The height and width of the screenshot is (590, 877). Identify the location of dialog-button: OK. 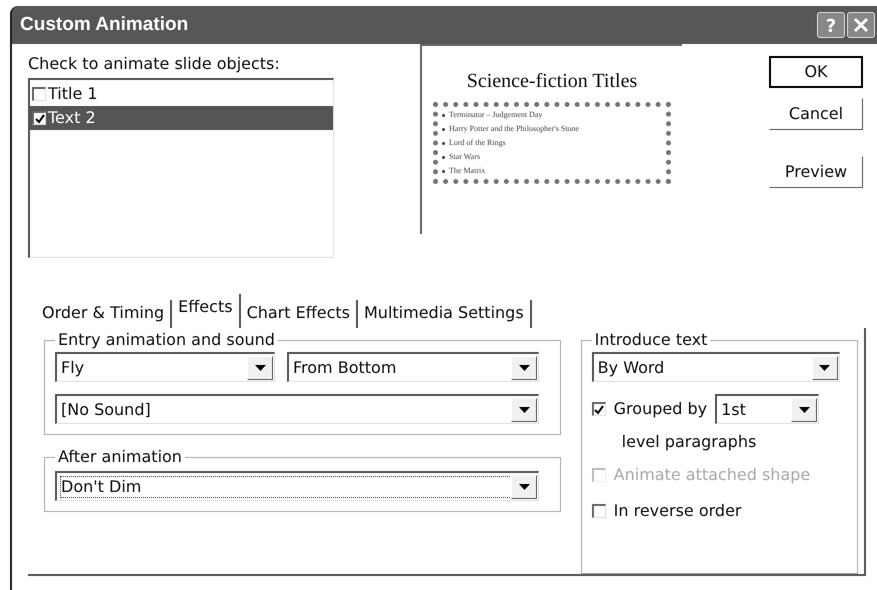
(816, 72).